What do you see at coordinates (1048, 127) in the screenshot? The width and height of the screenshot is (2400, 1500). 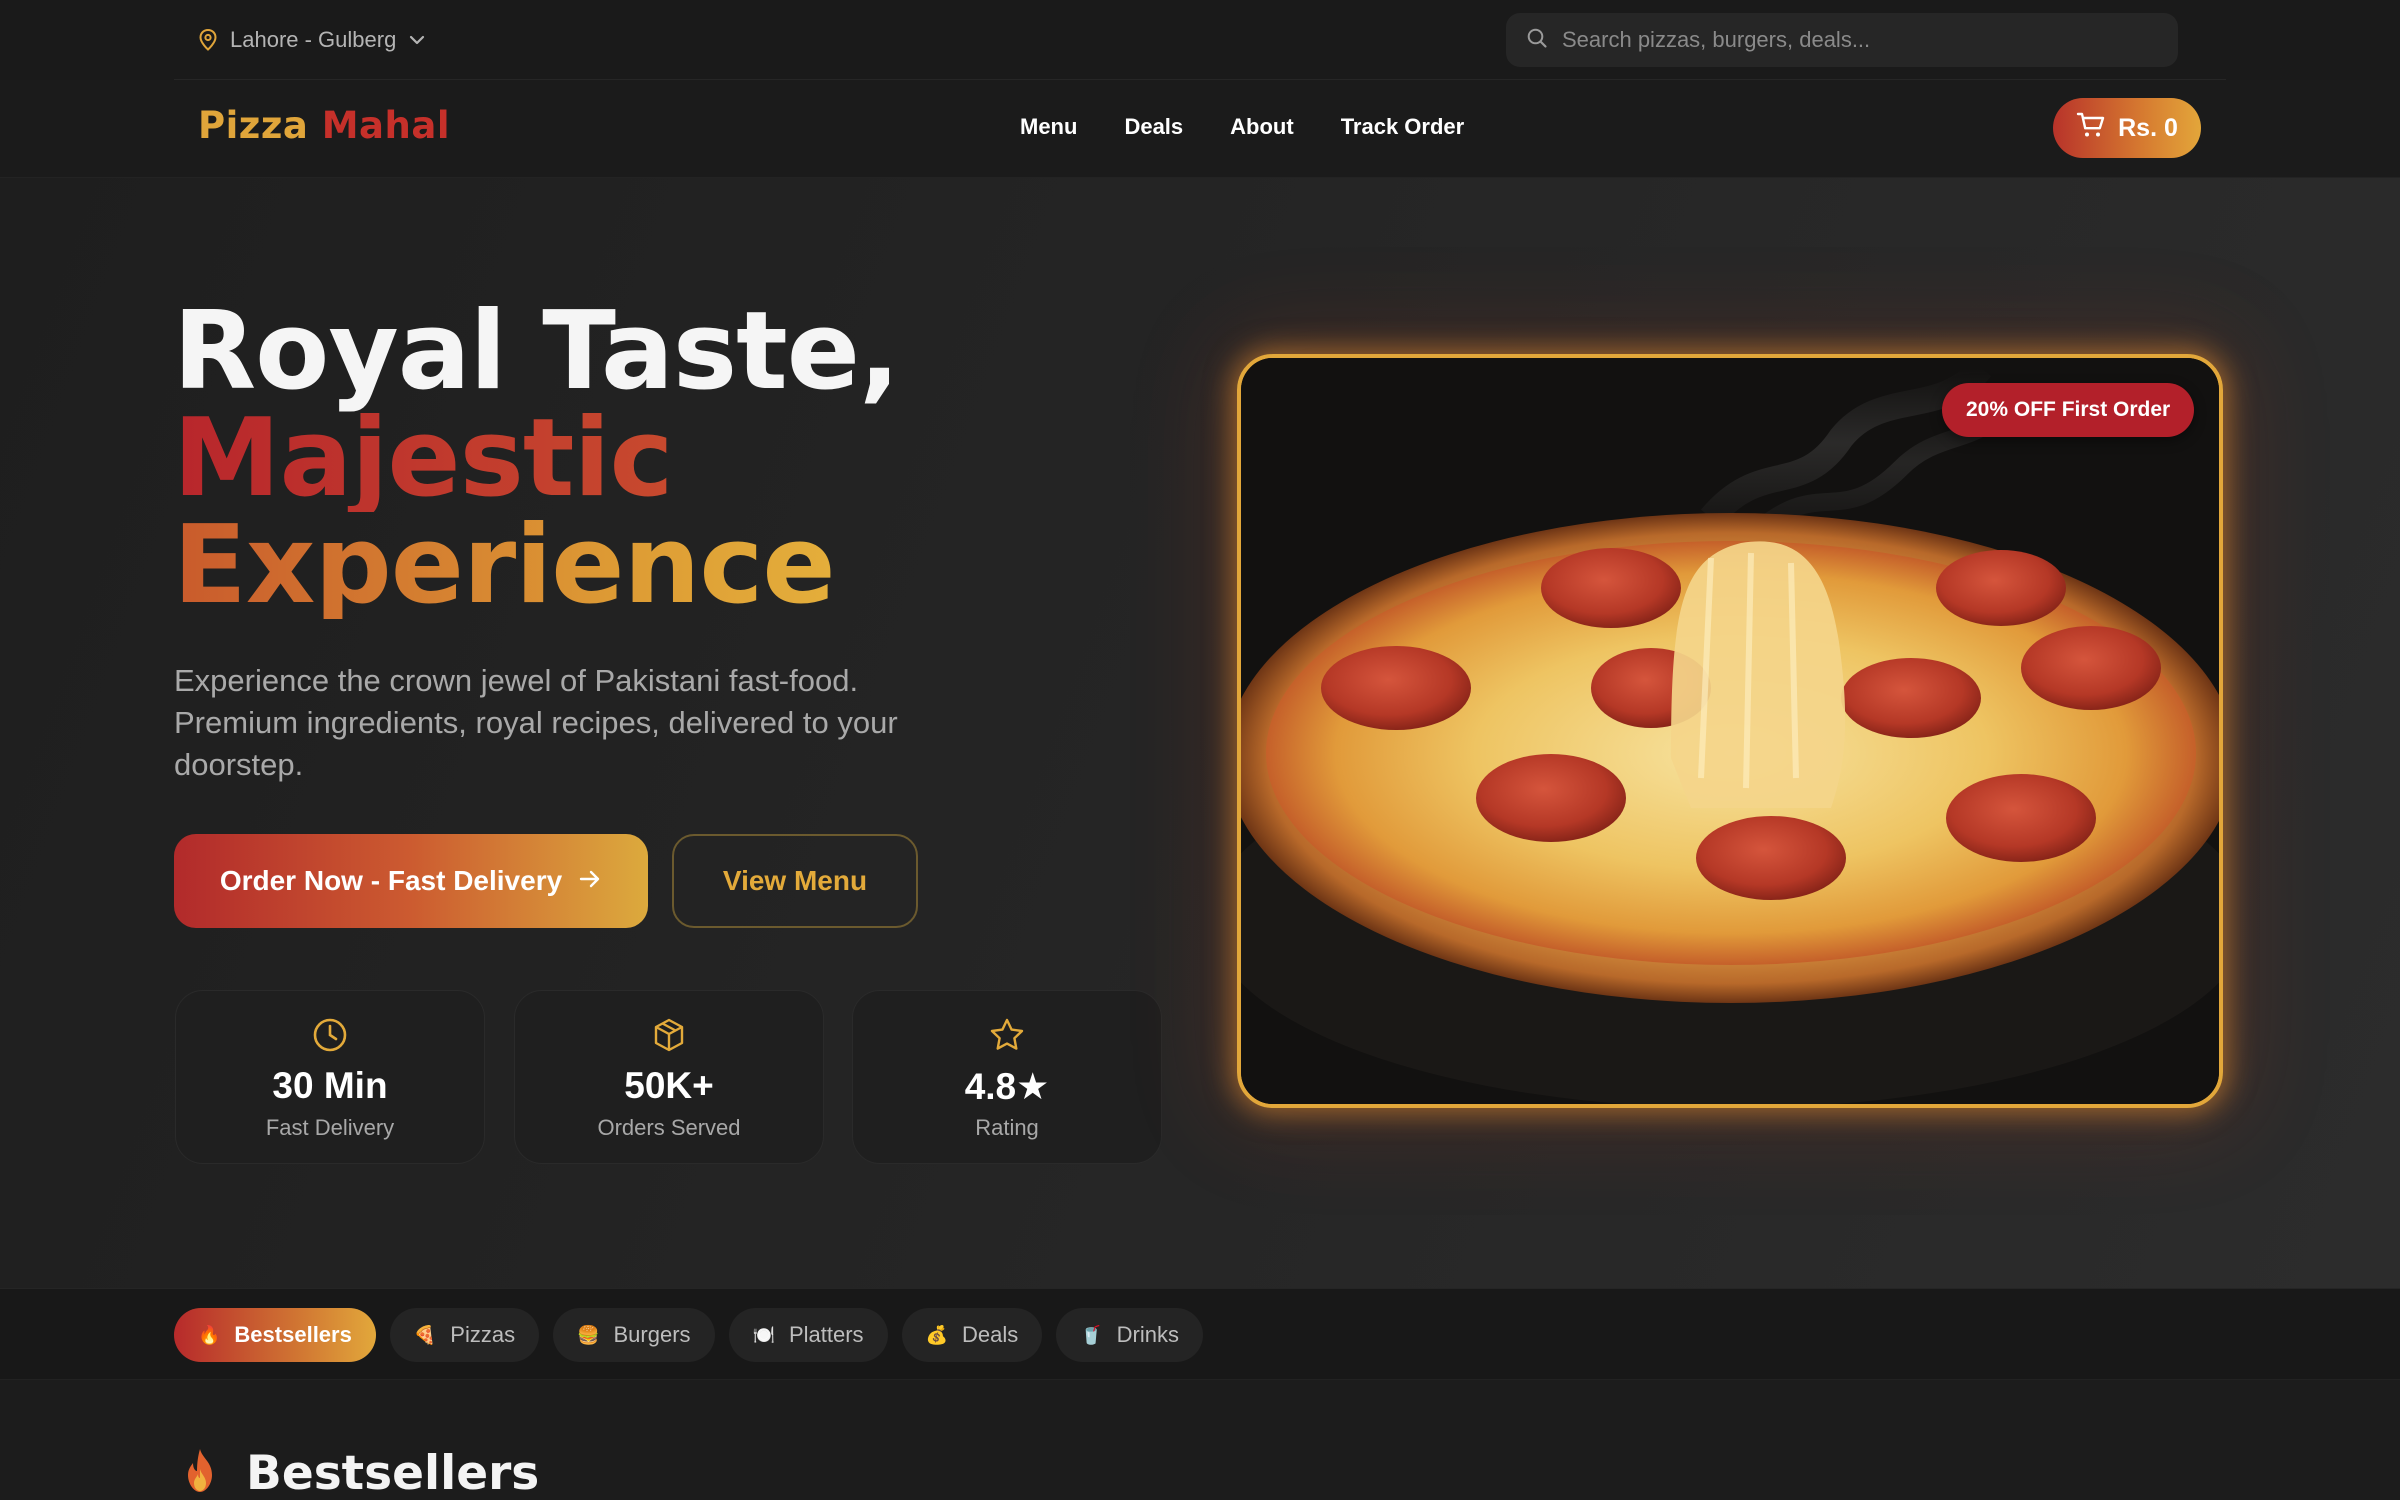 I see `nav-link-menu: Menu` at bounding box center [1048, 127].